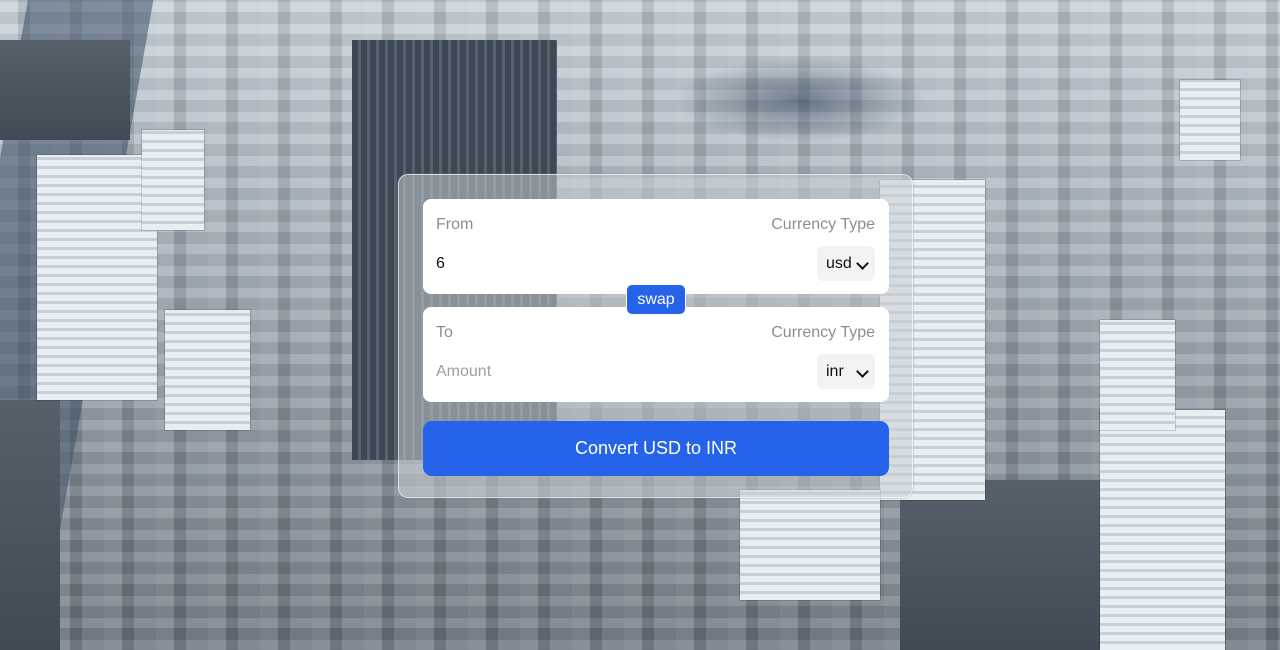 The height and width of the screenshot is (650, 1280). Describe the element at coordinates (656, 246) in the screenshot. I see `from-panel: From Currency Type usd` at that location.